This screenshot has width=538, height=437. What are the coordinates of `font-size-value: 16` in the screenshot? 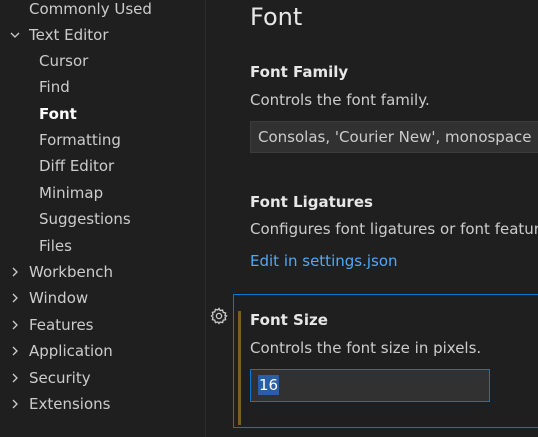 It's located at (269, 385).